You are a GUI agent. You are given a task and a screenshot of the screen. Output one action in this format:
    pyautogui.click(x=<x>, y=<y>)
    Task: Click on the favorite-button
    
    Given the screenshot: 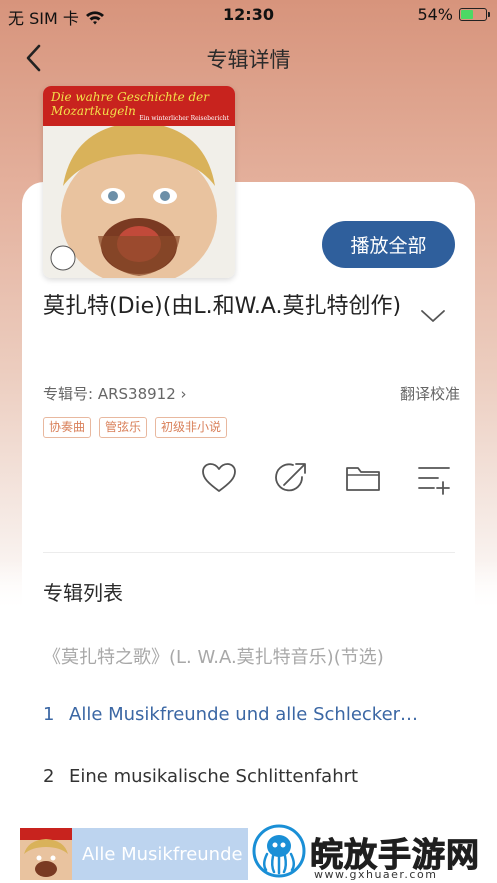 What is the action you would take?
    pyautogui.click(x=219, y=478)
    